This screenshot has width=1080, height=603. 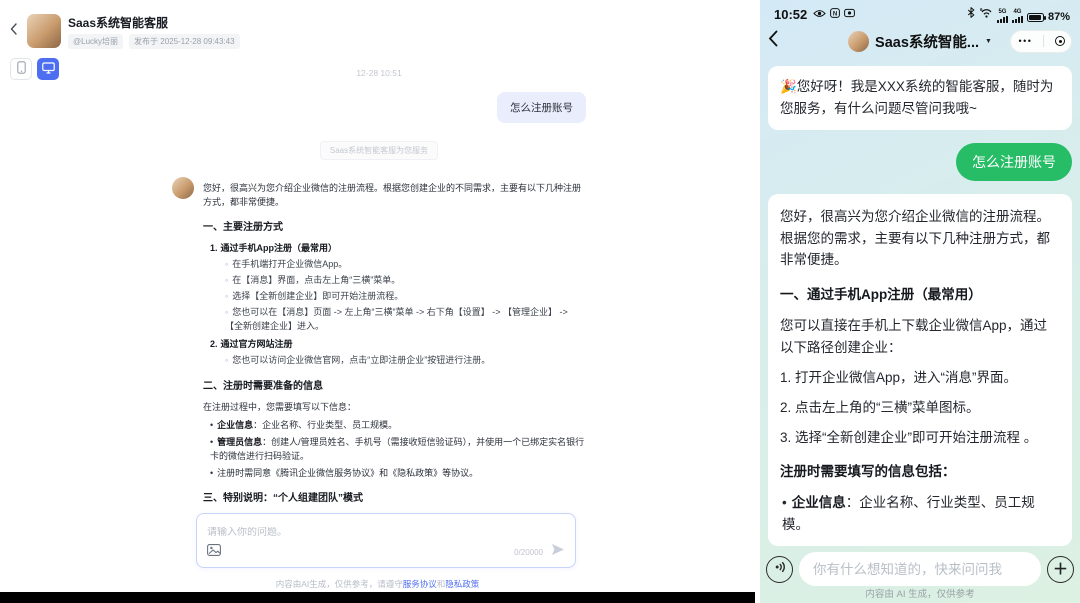 I want to click on eye-icon, so click(x=819, y=14).